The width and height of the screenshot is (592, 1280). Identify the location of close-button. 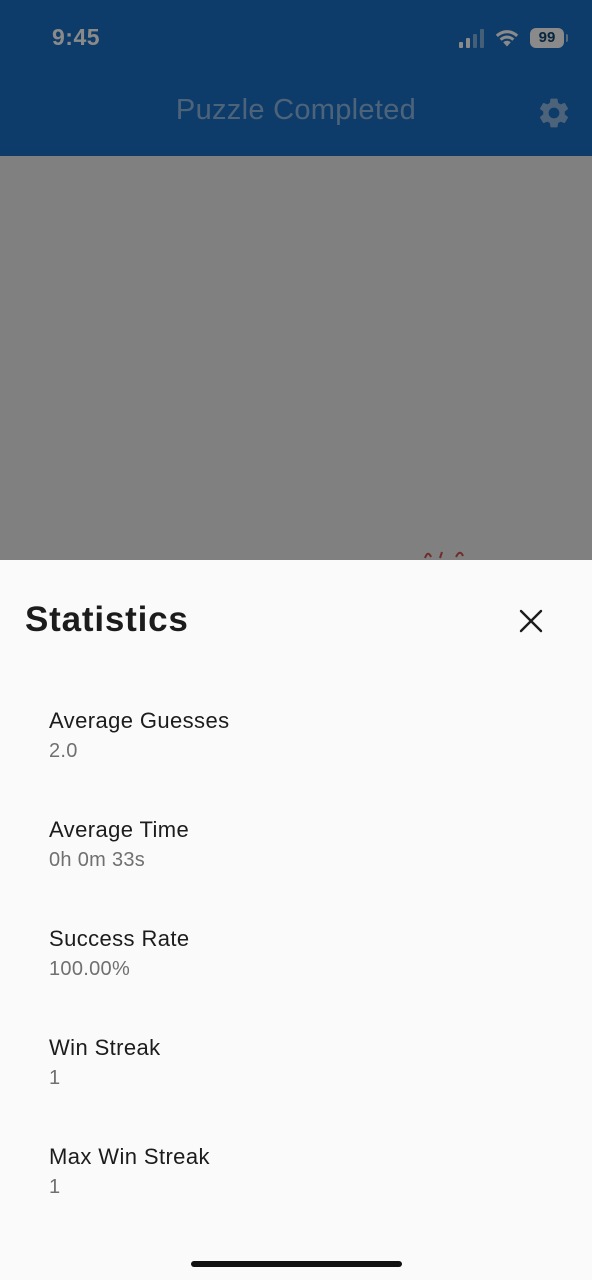
(531, 621).